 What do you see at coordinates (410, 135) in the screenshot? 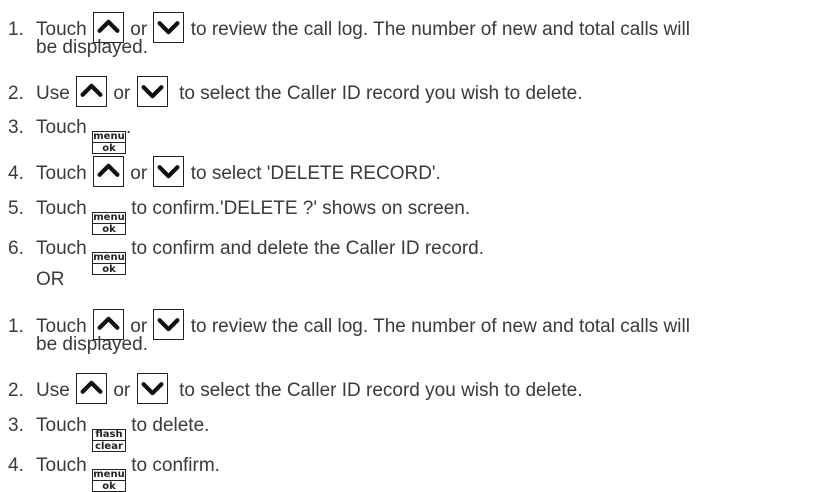
I see `s1-step-3: 3. Touch menu ok.` at bounding box center [410, 135].